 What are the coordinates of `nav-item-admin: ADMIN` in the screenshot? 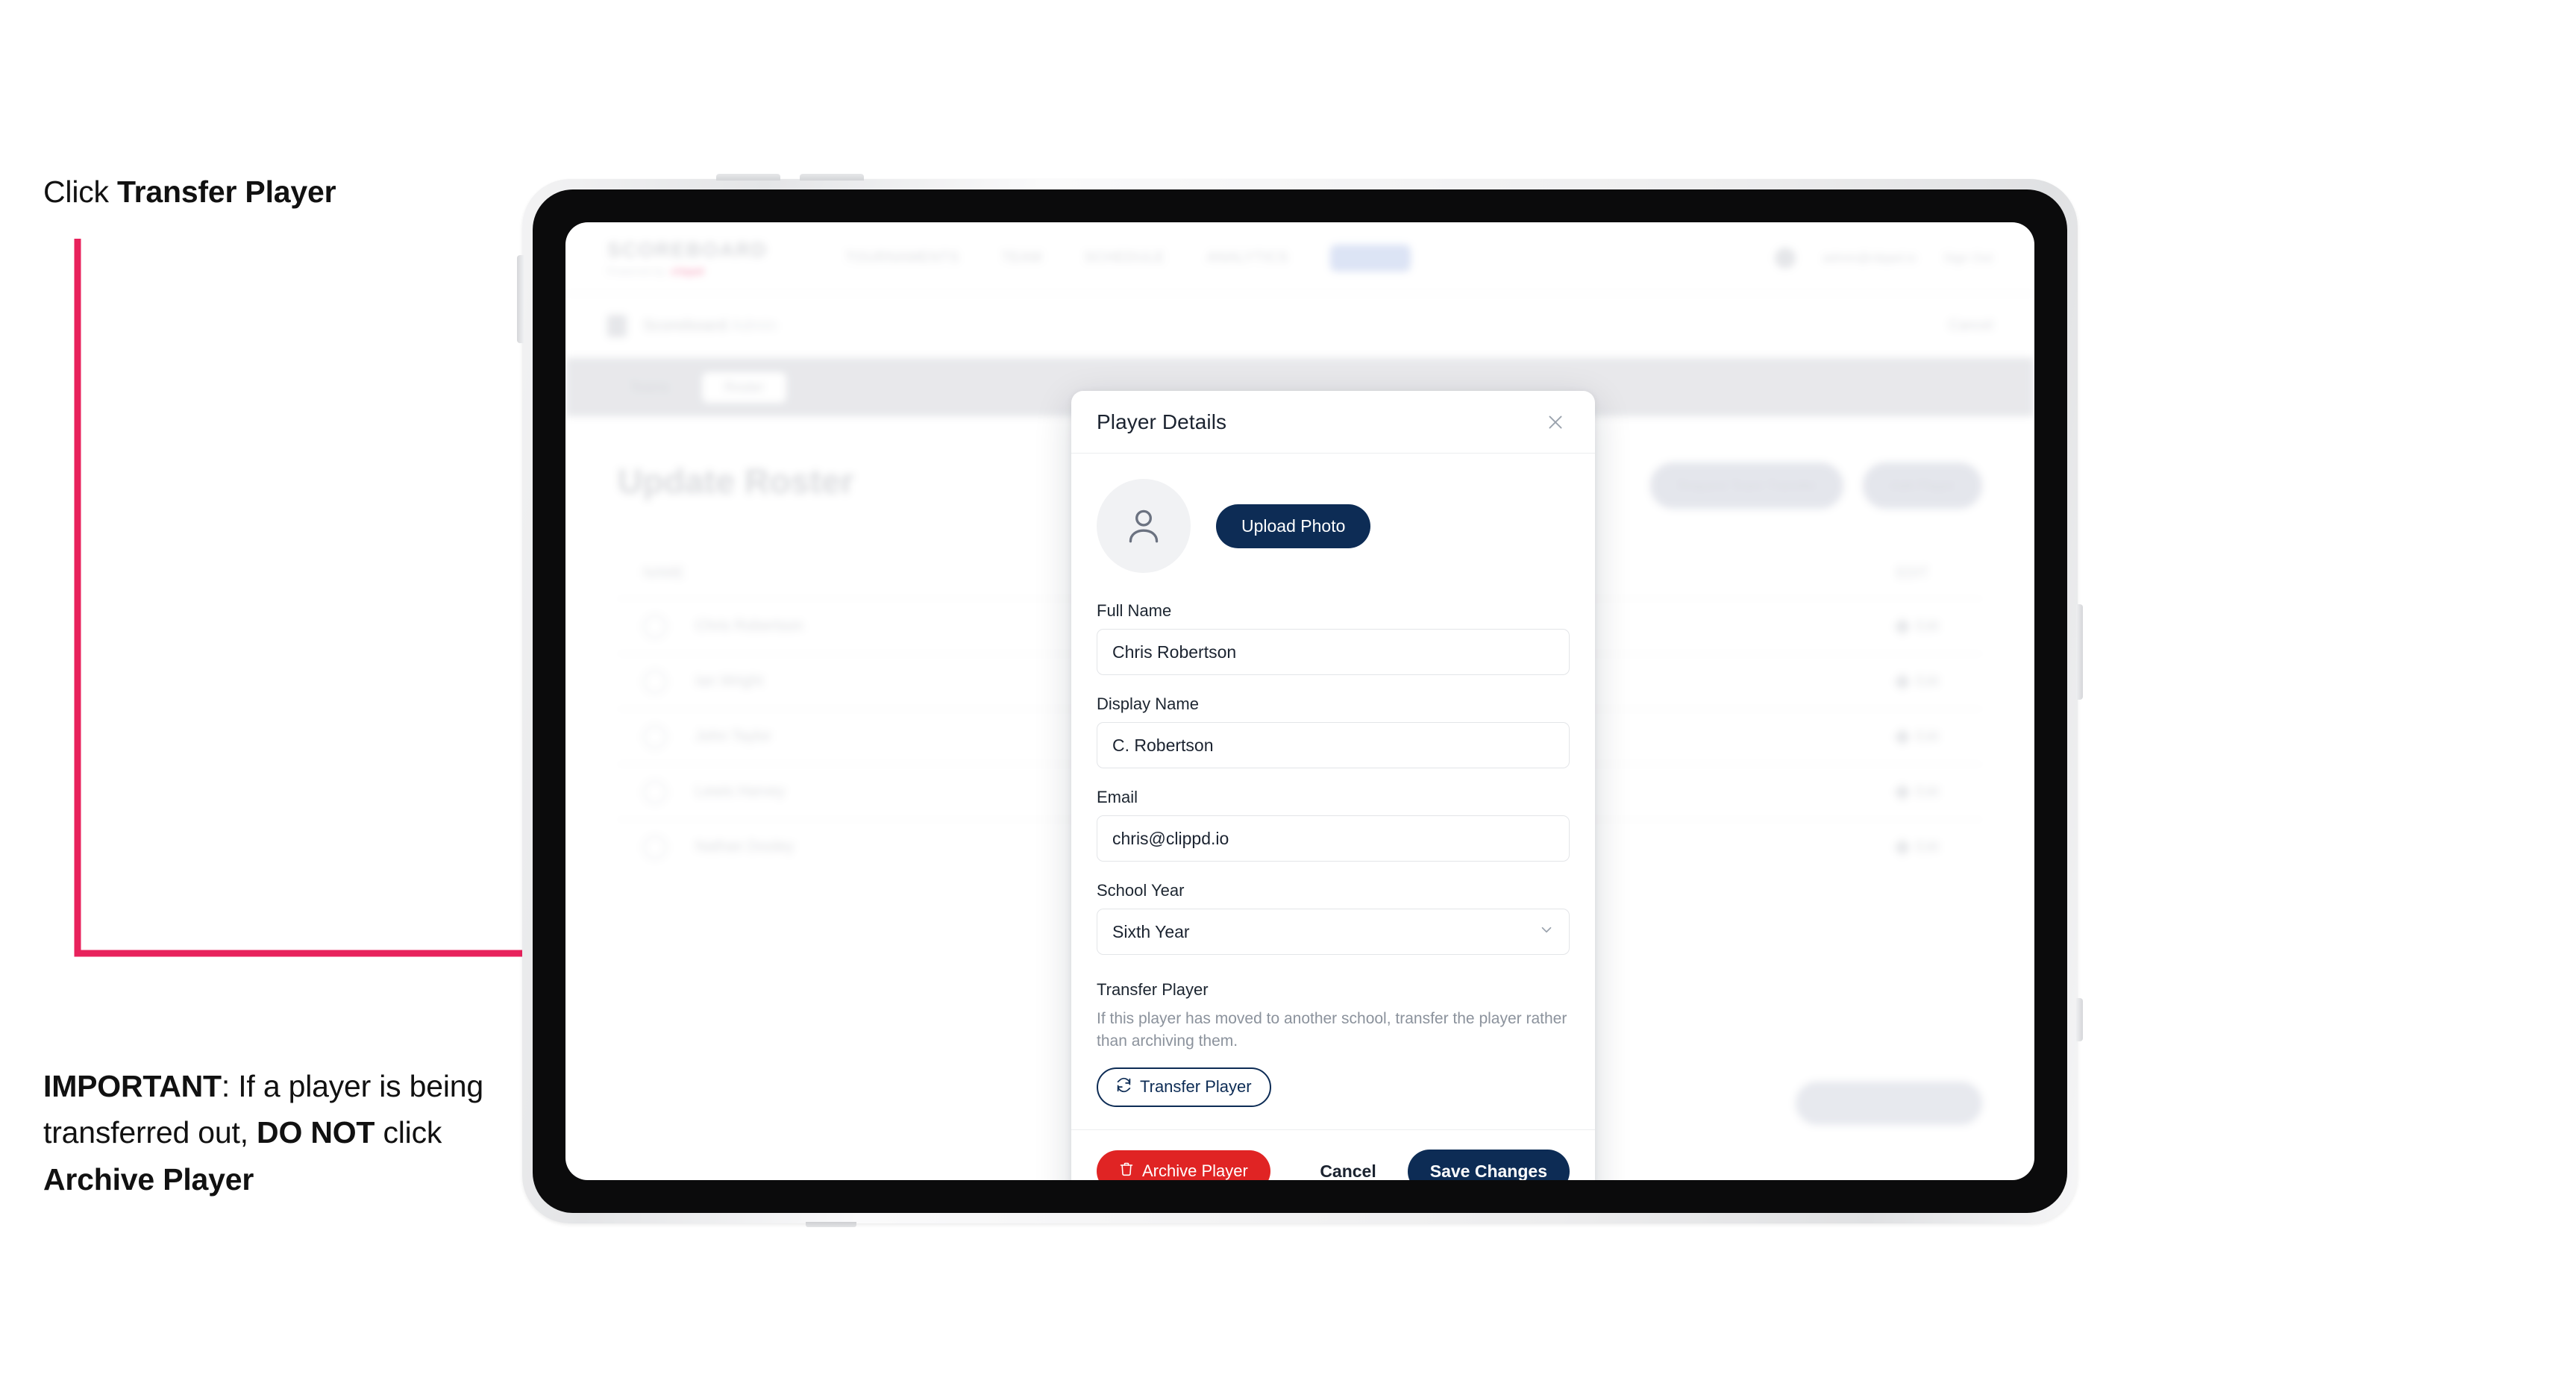 It's located at (1370, 258).